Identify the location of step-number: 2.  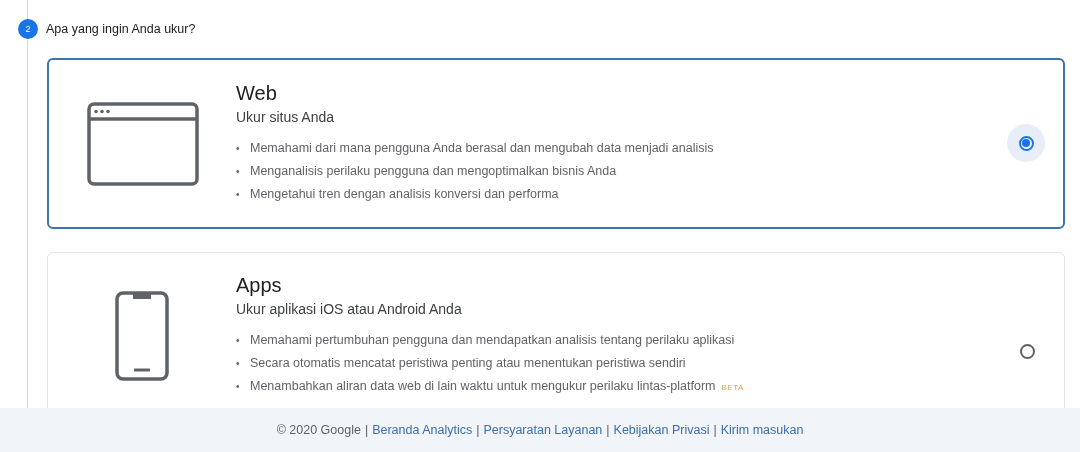
(28, 29).